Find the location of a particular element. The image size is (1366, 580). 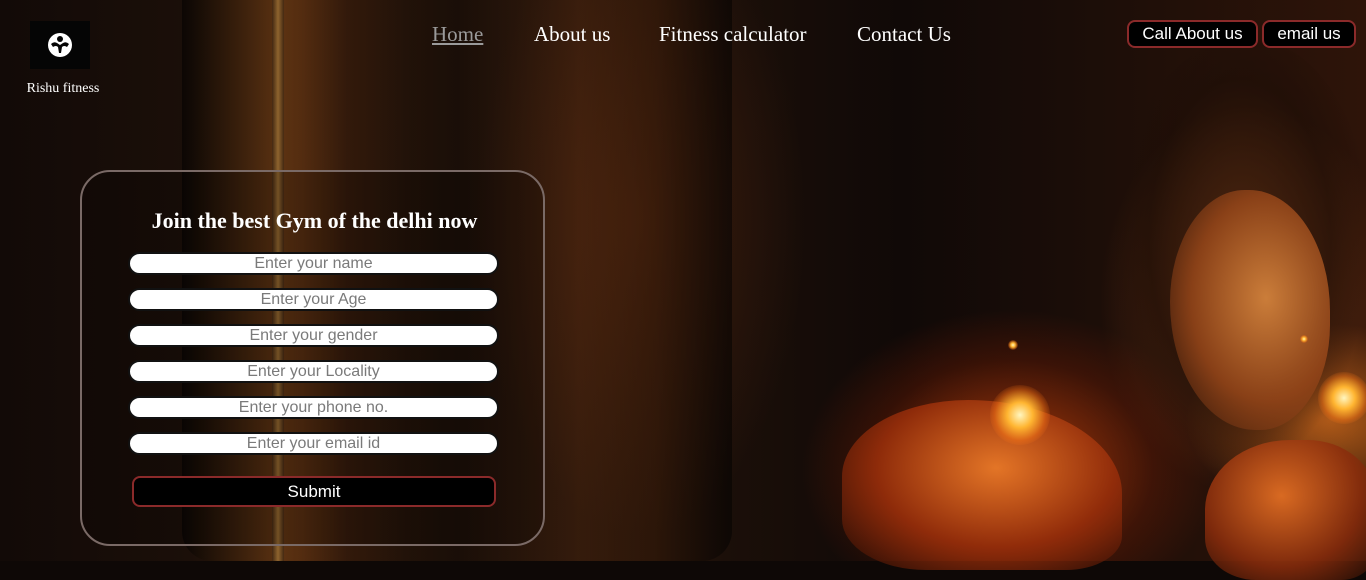

locality-input is located at coordinates (313, 371).